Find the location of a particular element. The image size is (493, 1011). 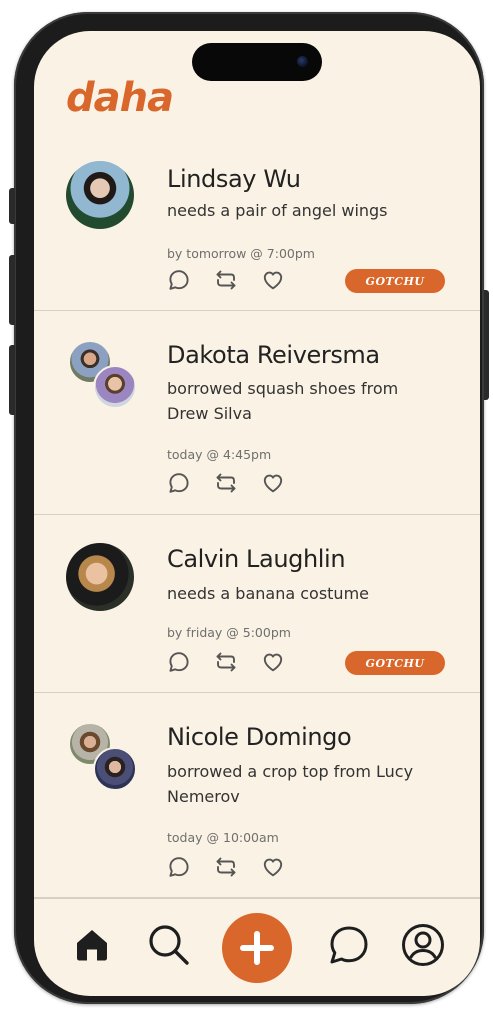

post-author-name: Lindsay Wu is located at coordinates (234, 179).